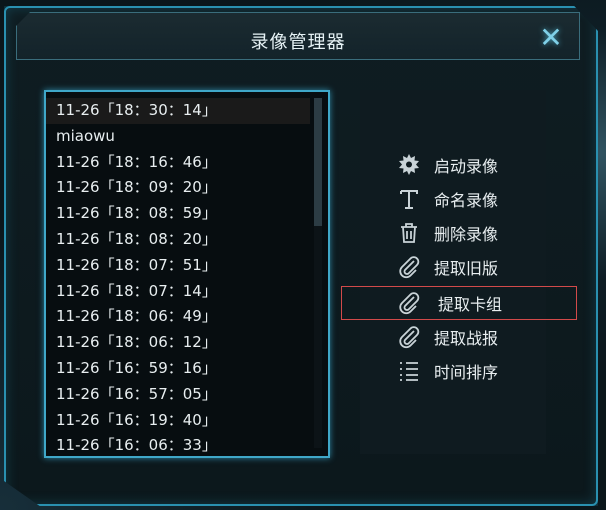 This screenshot has height=510, width=606. I want to click on action-label: 启动录像, so click(466, 166).